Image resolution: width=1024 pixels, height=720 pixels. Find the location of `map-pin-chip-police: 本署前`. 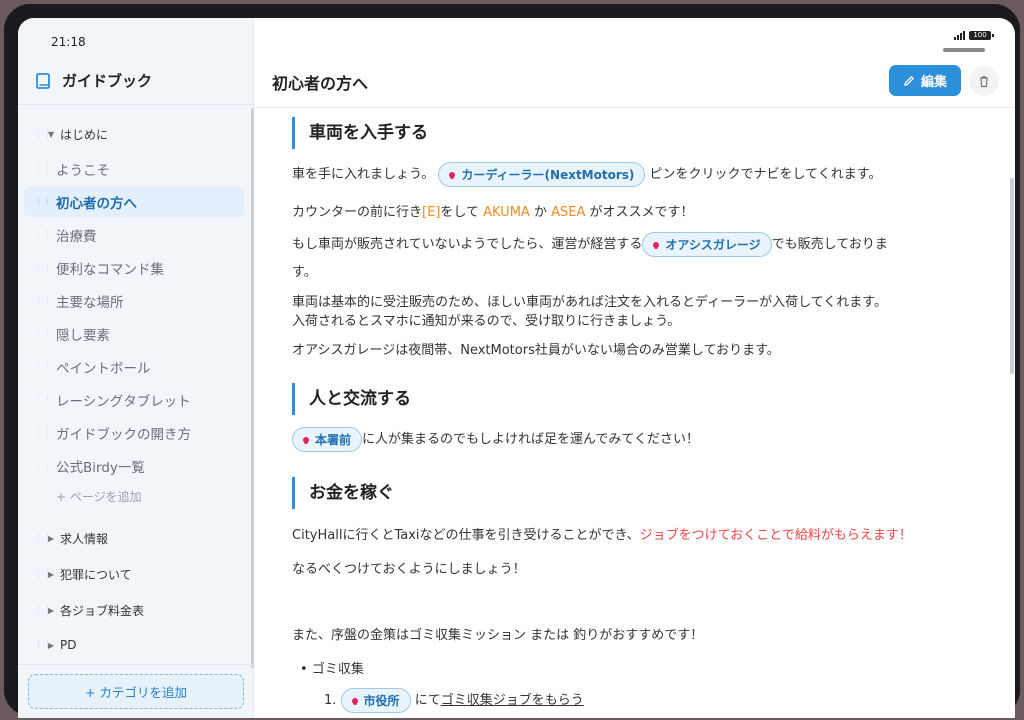

map-pin-chip-police: 本署前 is located at coordinates (327, 439).